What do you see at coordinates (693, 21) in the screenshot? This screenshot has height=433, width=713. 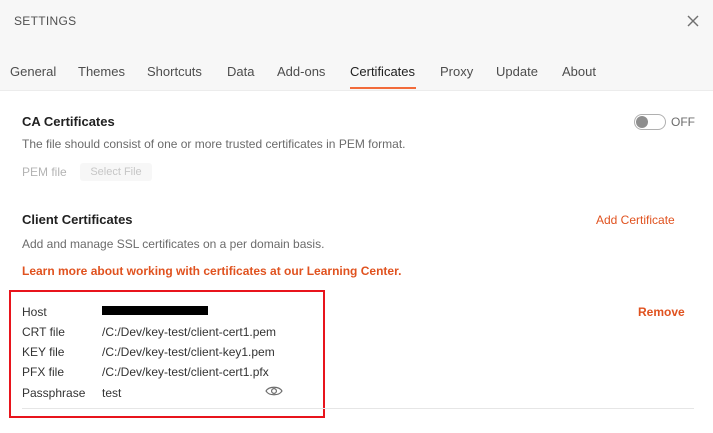 I see `close-icon` at bounding box center [693, 21].